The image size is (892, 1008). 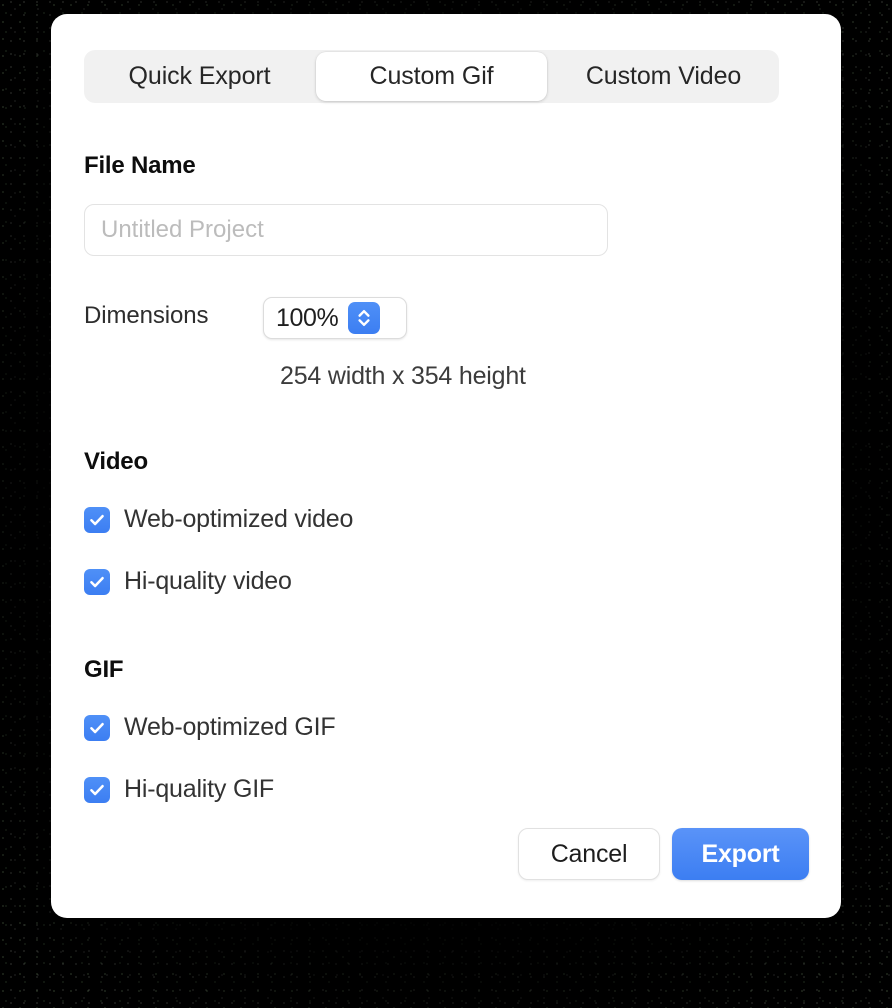 I want to click on dimensions-scale-stepper: 100%, so click(x=335, y=318).